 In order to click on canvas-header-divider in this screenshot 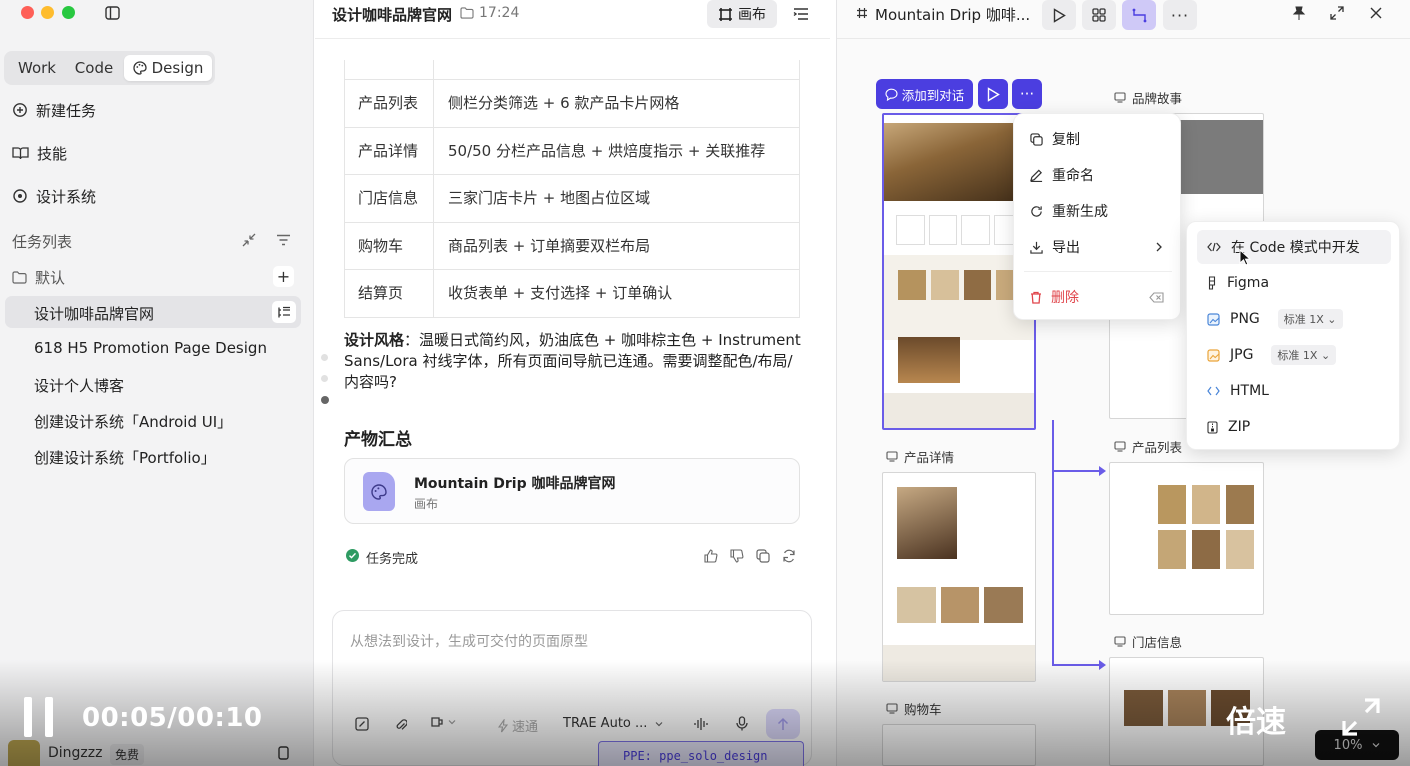, I will do `click(1123, 38)`.